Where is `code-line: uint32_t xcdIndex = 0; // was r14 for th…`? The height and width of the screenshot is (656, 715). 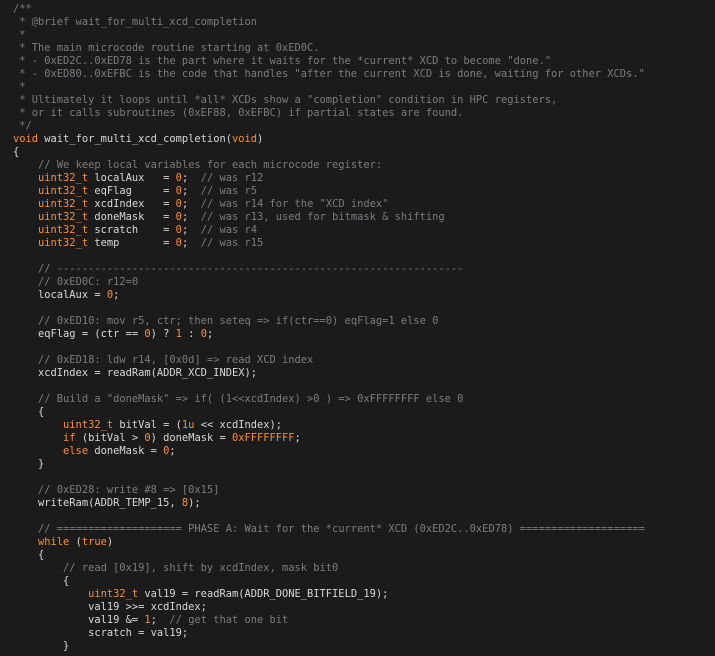 code-line: uint32_t xcdIndex = 0; // was r14 for th… is located at coordinates (357, 204).